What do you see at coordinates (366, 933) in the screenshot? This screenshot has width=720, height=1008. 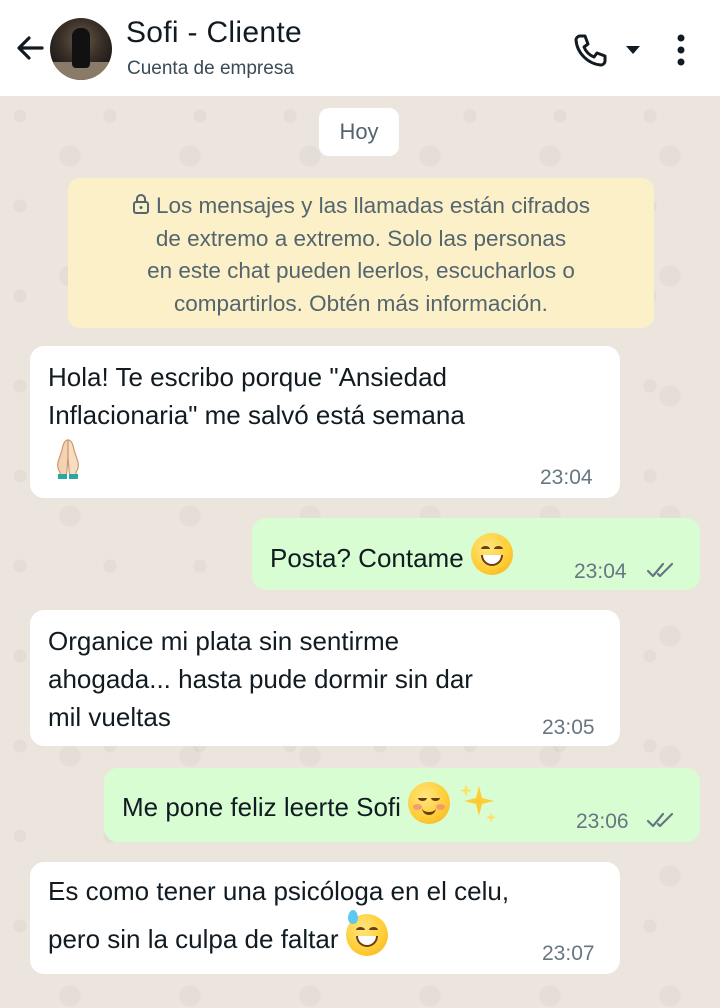 I see `grinning-sweat-emoji` at bounding box center [366, 933].